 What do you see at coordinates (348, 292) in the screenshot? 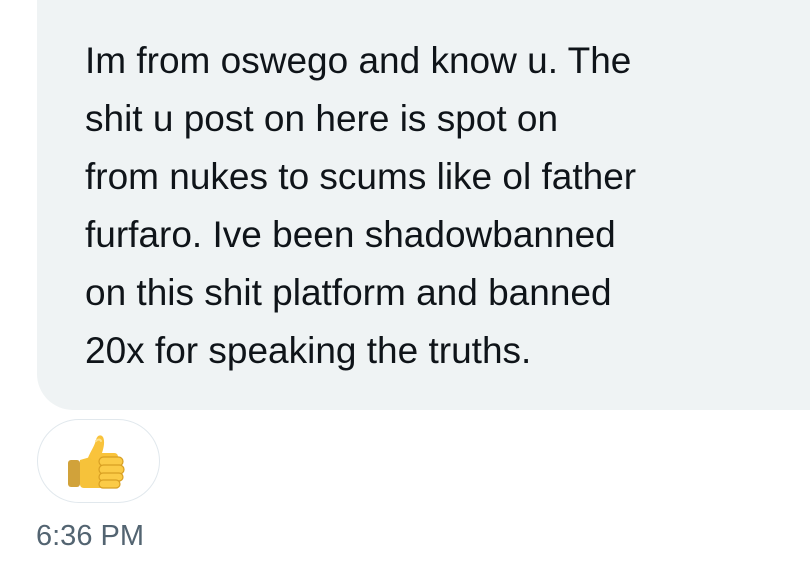
I see `message-line: on this shit platform and banned` at bounding box center [348, 292].